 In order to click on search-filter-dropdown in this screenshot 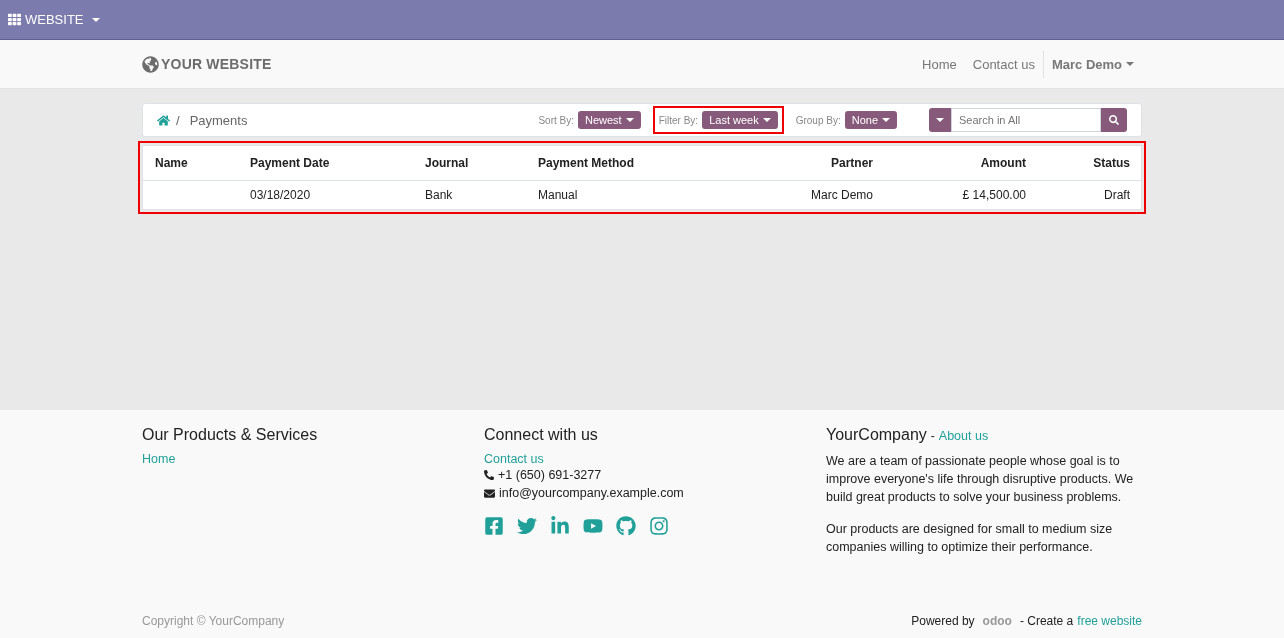, I will do `click(940, 120)`.